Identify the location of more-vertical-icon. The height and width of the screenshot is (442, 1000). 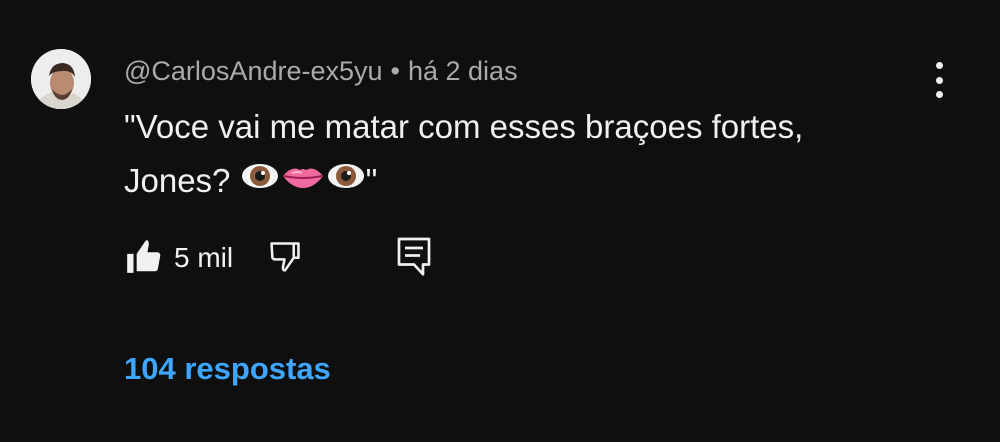
(939, 80).